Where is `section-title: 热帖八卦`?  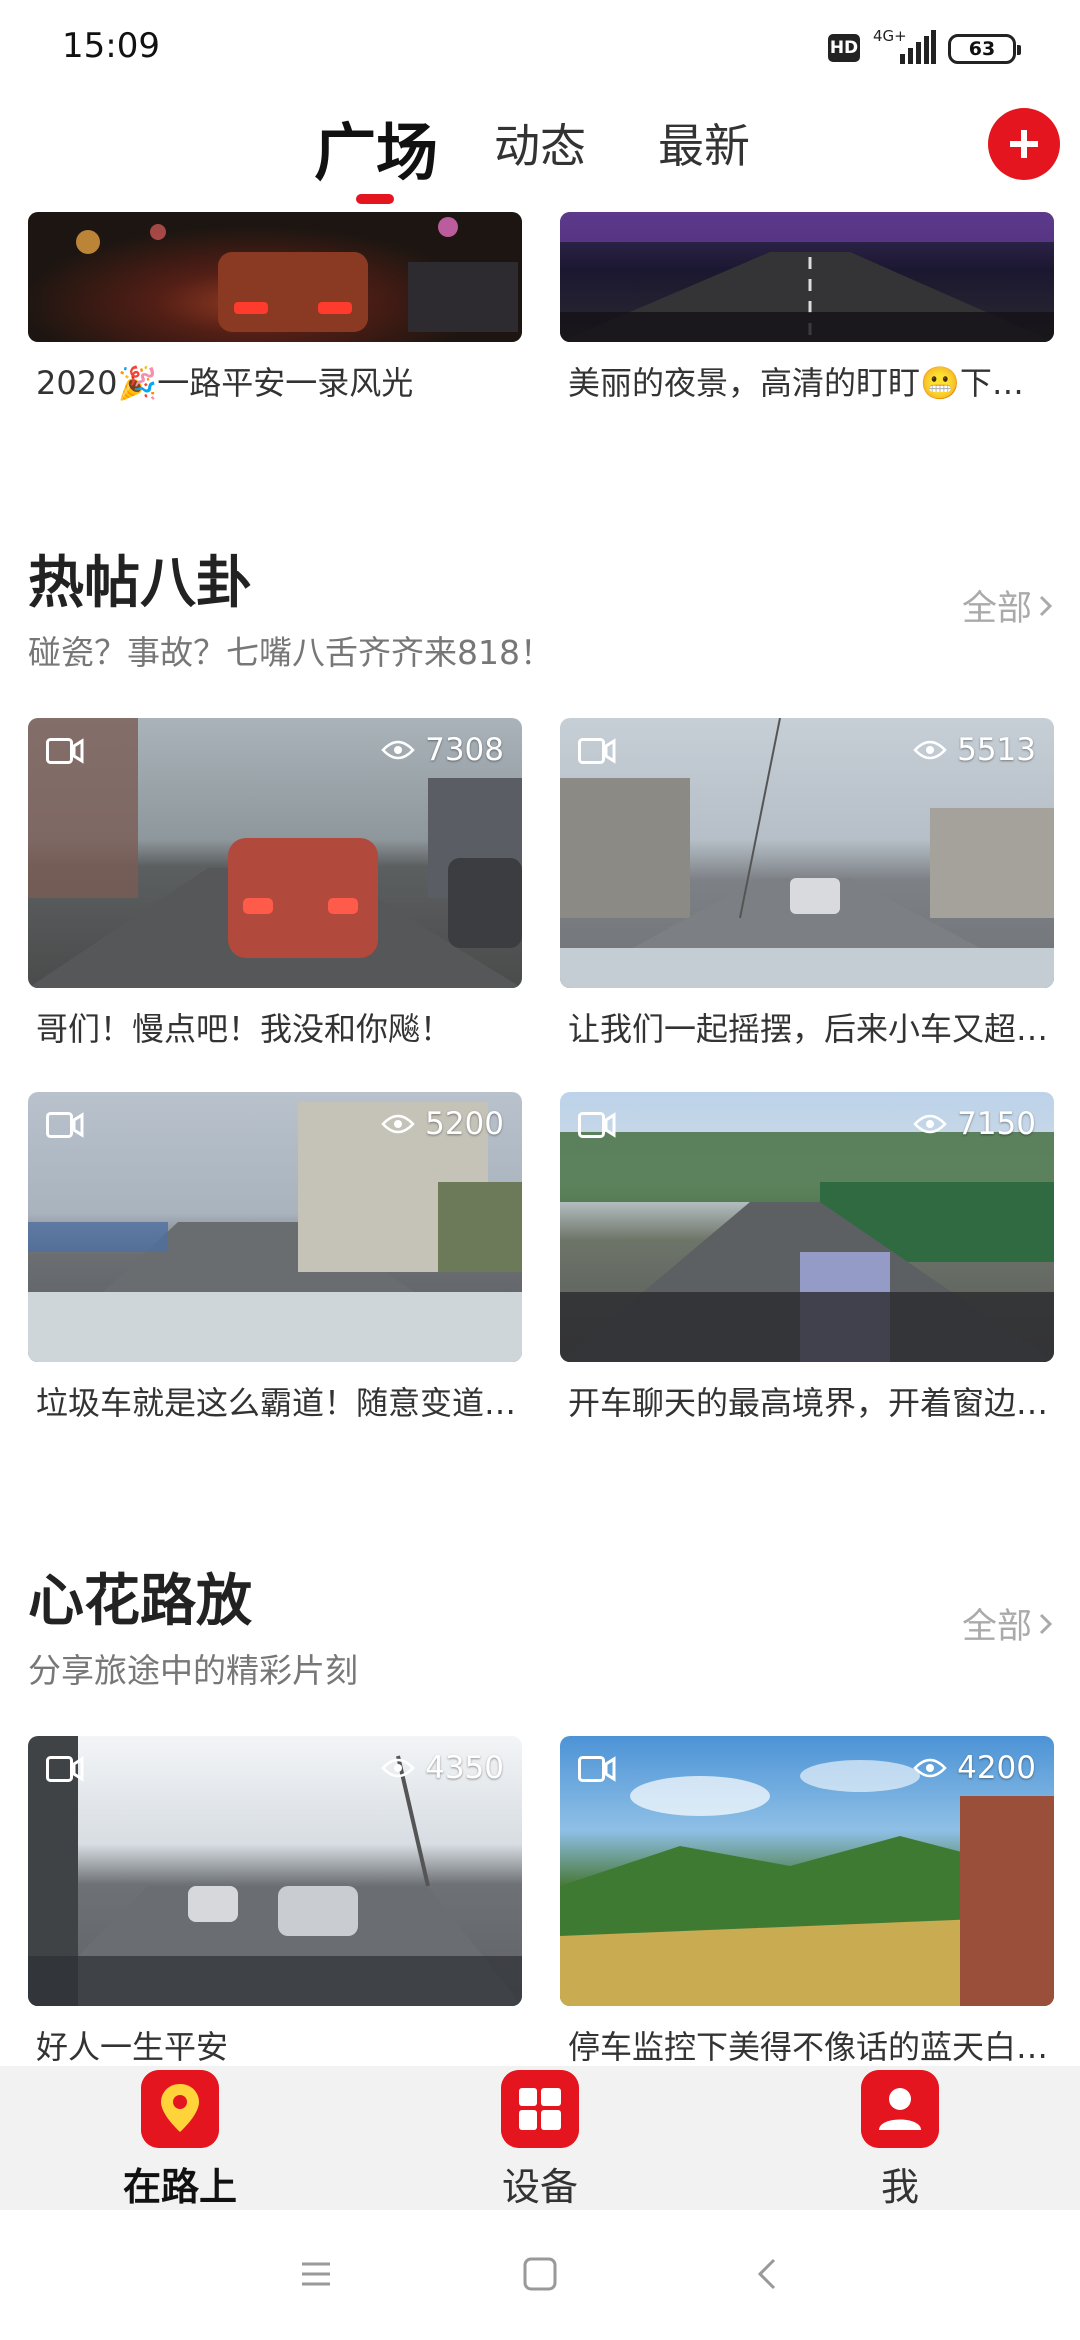
section-title: 热帖八卦 is located at coordinates (140, 583).